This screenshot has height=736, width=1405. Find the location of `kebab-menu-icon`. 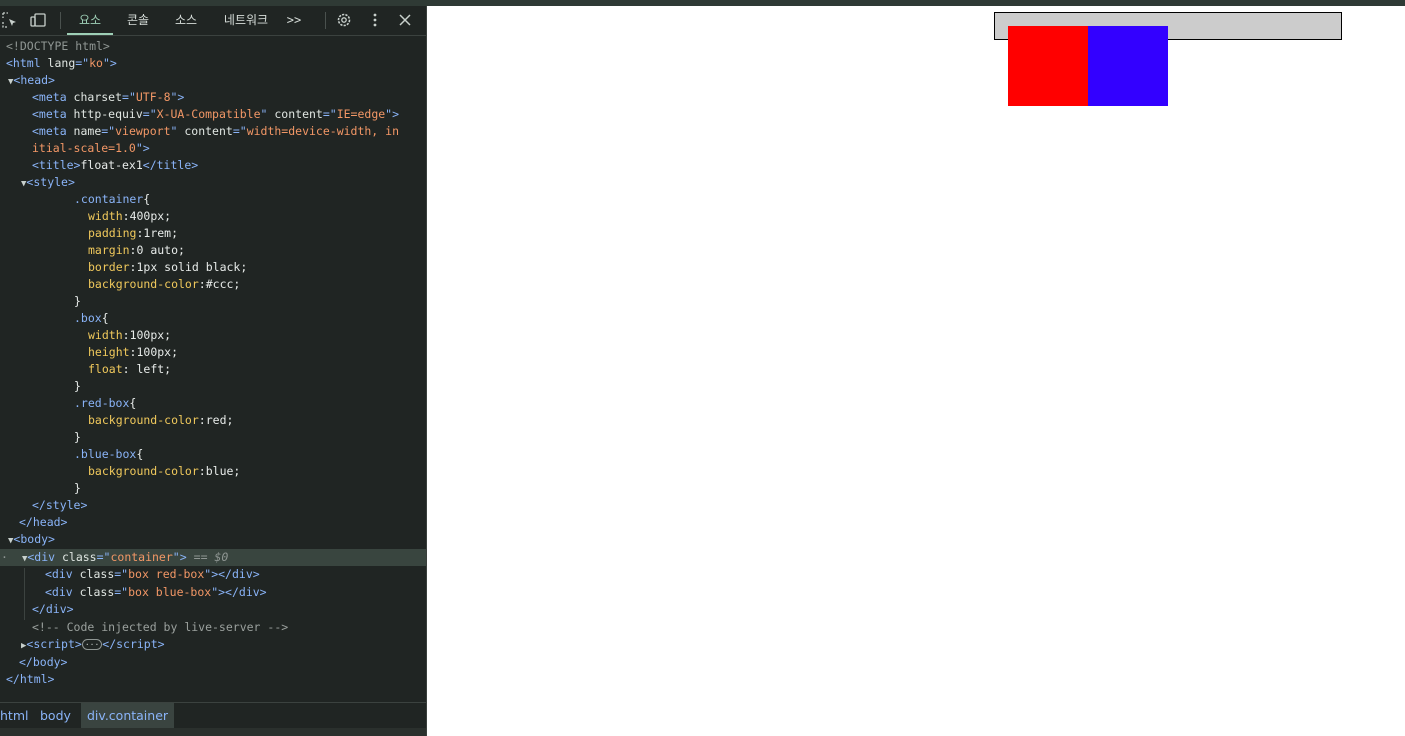

kebab-menu-icon is located at coordinates (375, 20).